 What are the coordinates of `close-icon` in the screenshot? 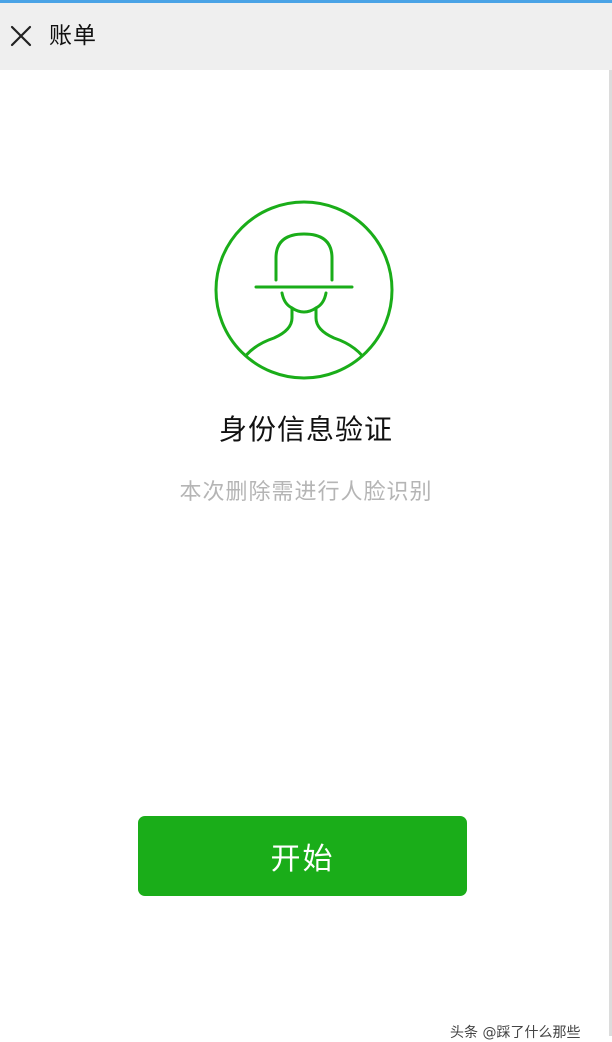 It's located at (21, 36).